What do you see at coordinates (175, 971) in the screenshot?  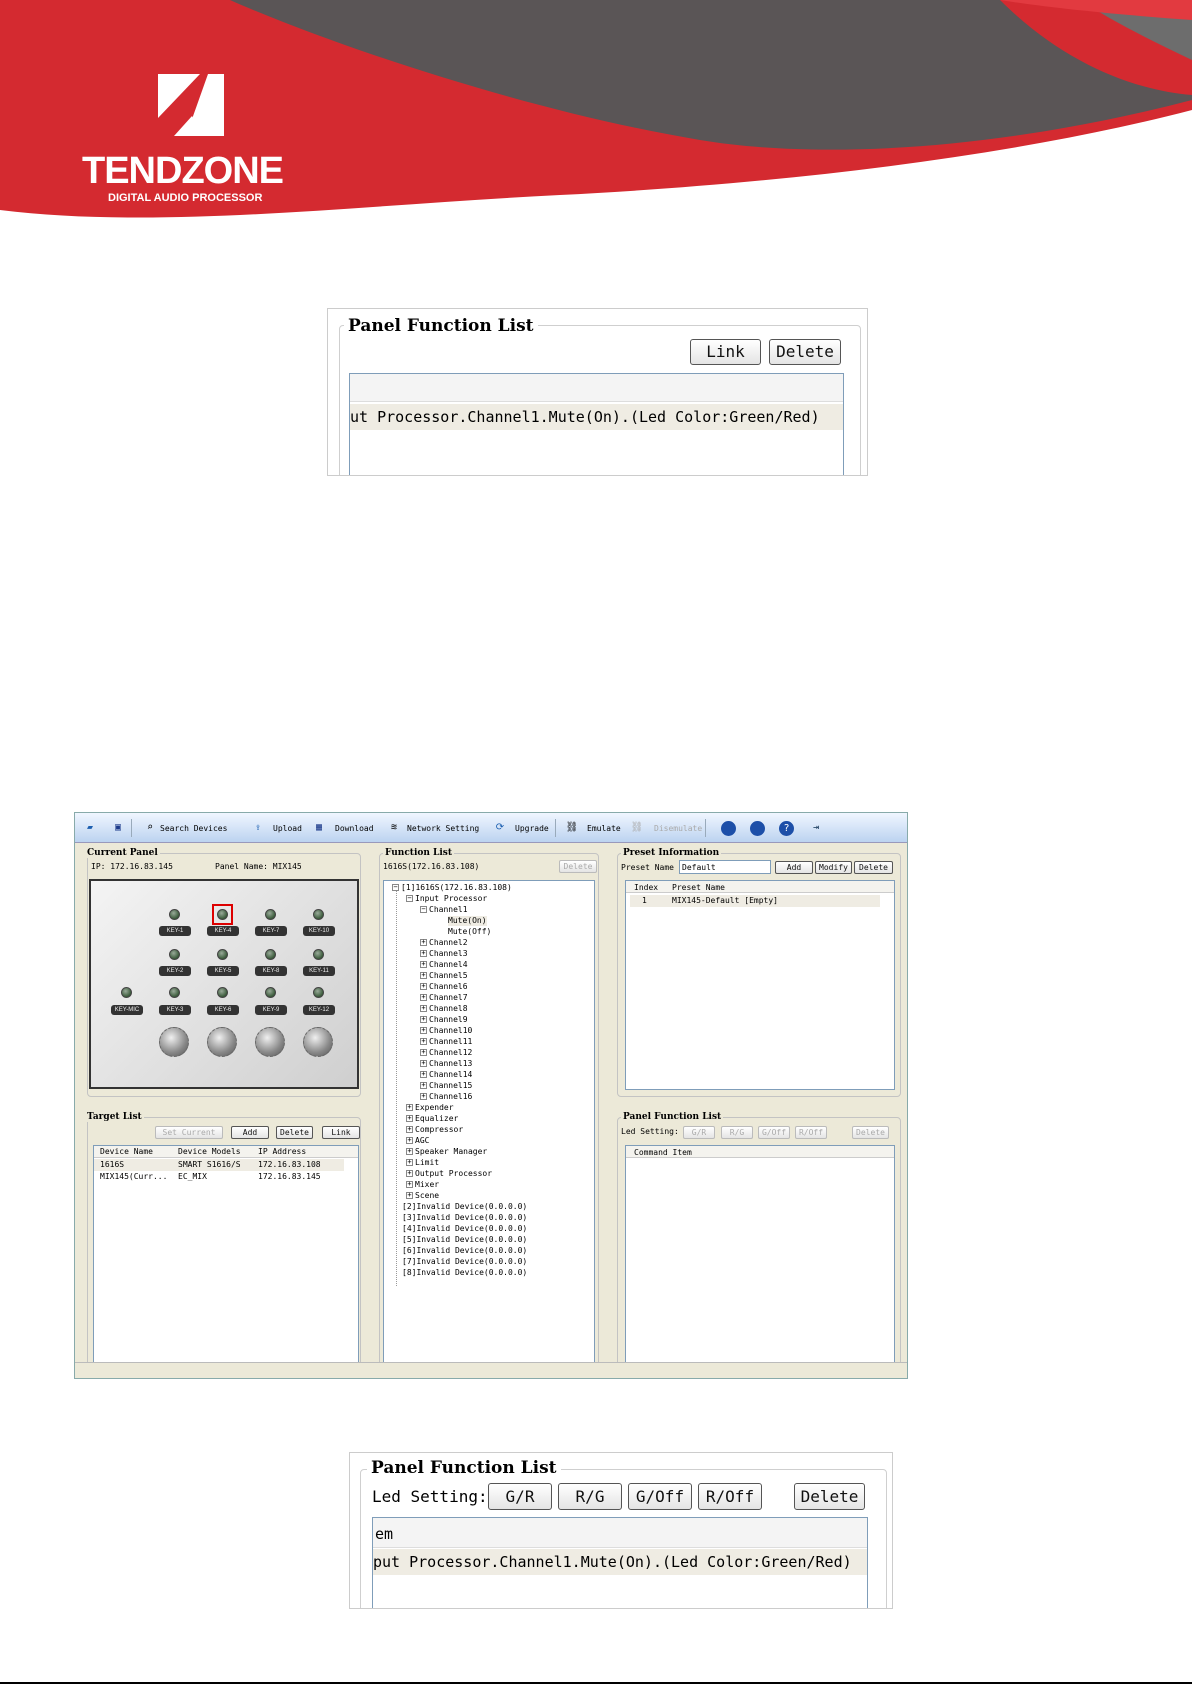 I see `panel-key: KEY-2` at bounding box center [175, 971].